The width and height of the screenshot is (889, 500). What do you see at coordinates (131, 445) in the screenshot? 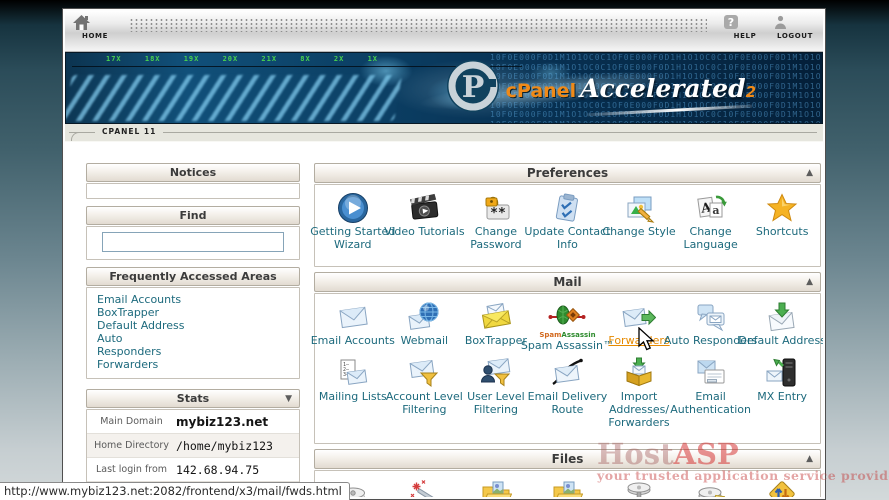
I see `stat-label: Home Directory` at bounding box center [131, 445].